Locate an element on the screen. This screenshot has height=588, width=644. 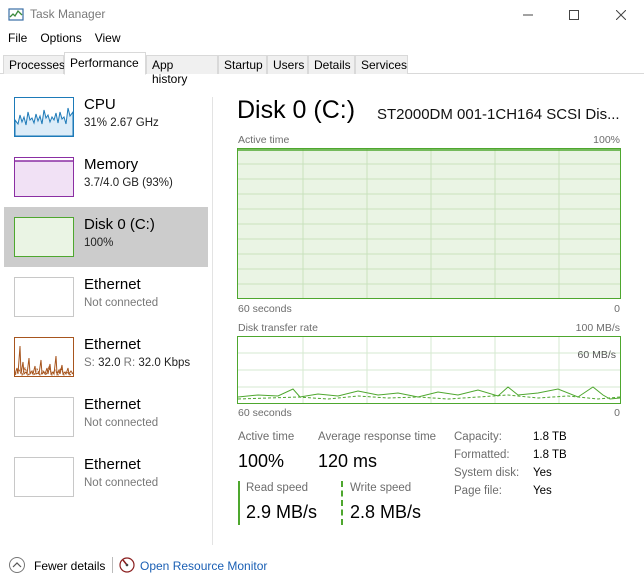
resource-name-disk: Disk 0 (C:) is located at coordinates (119, 224).